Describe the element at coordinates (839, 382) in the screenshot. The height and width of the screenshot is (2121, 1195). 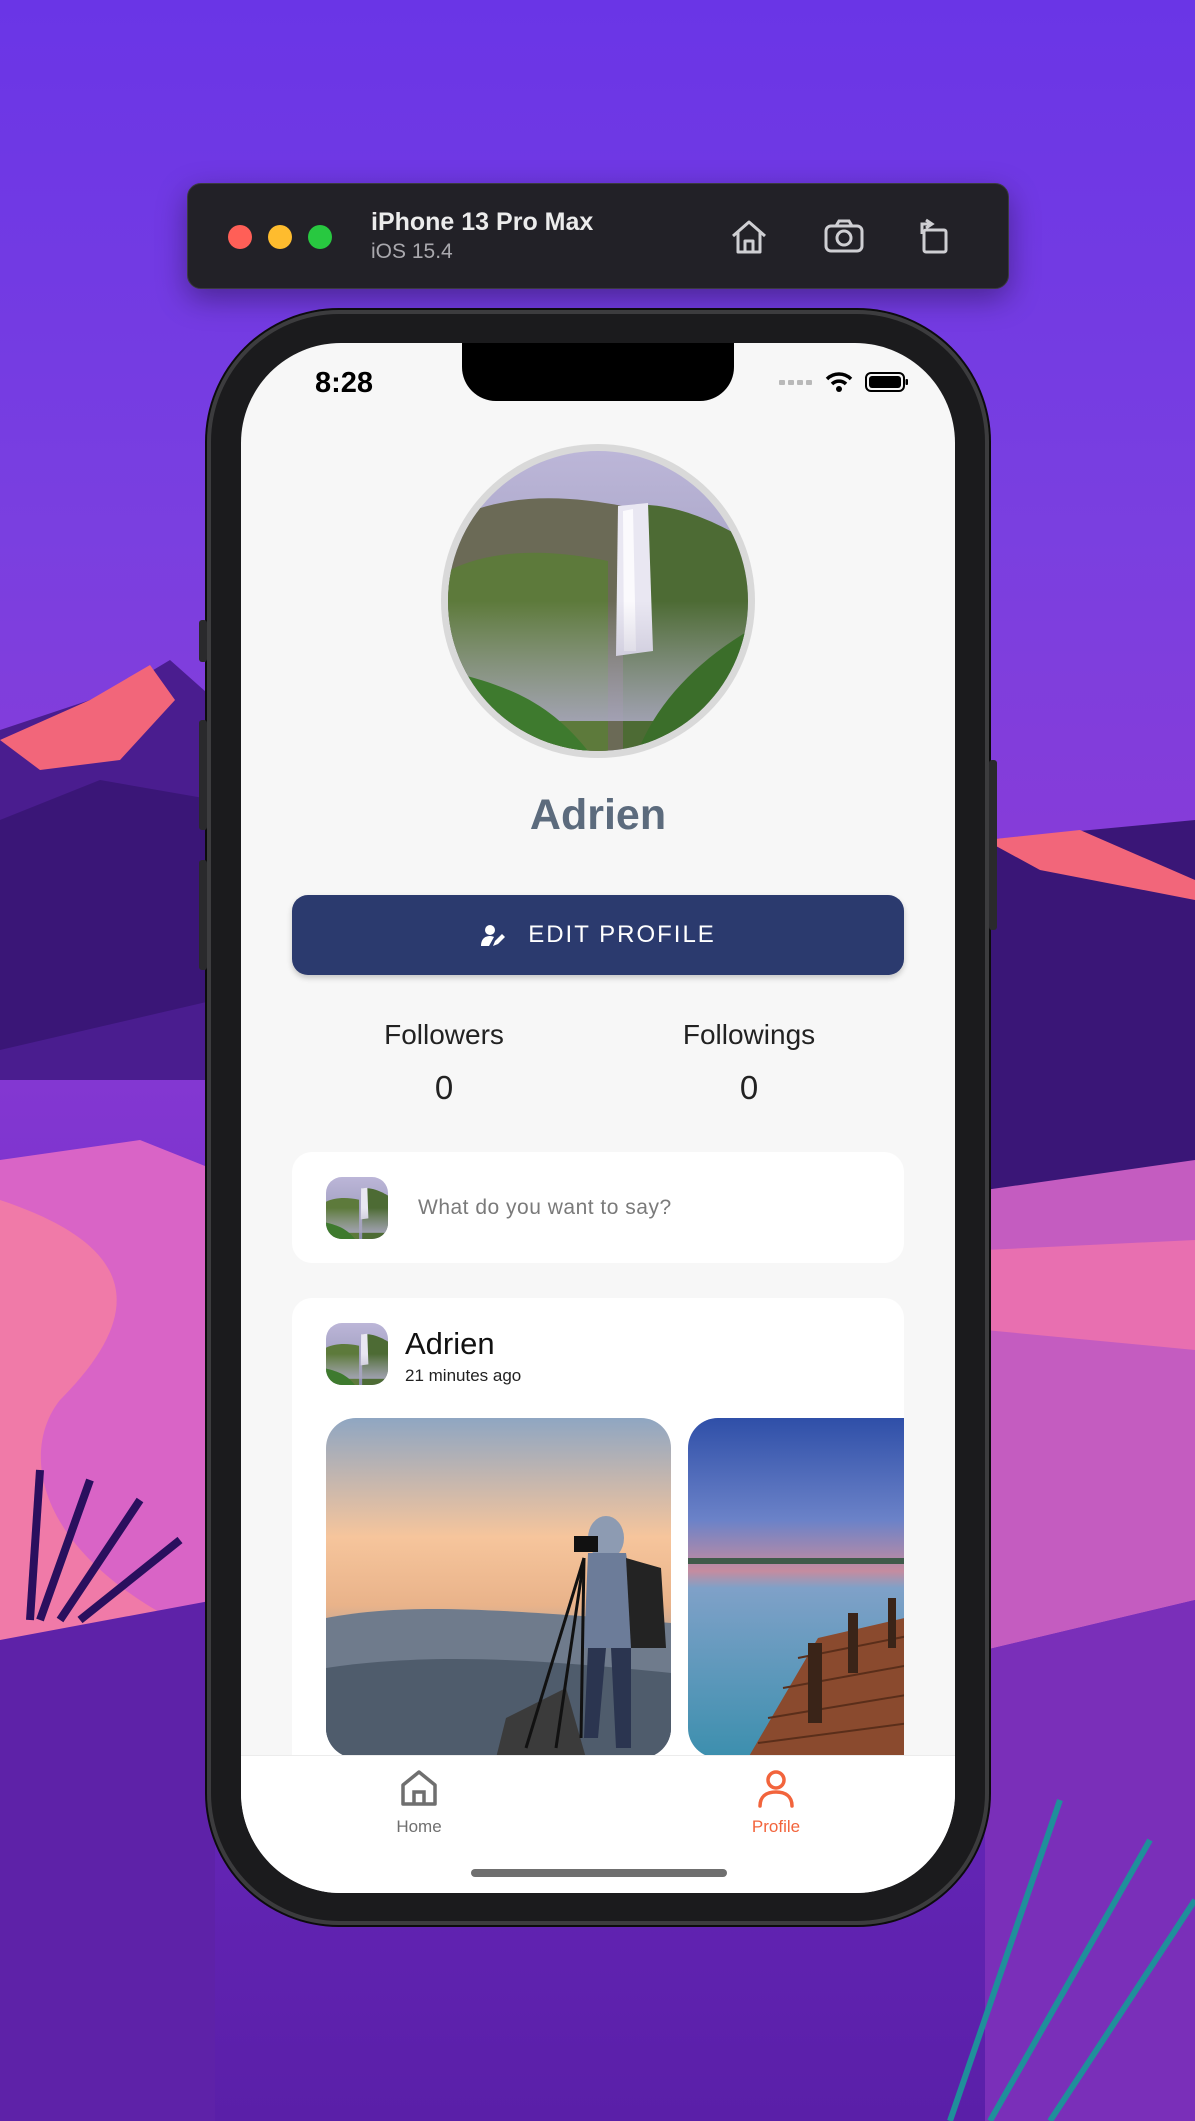
I see `wifi-icon` at that location.